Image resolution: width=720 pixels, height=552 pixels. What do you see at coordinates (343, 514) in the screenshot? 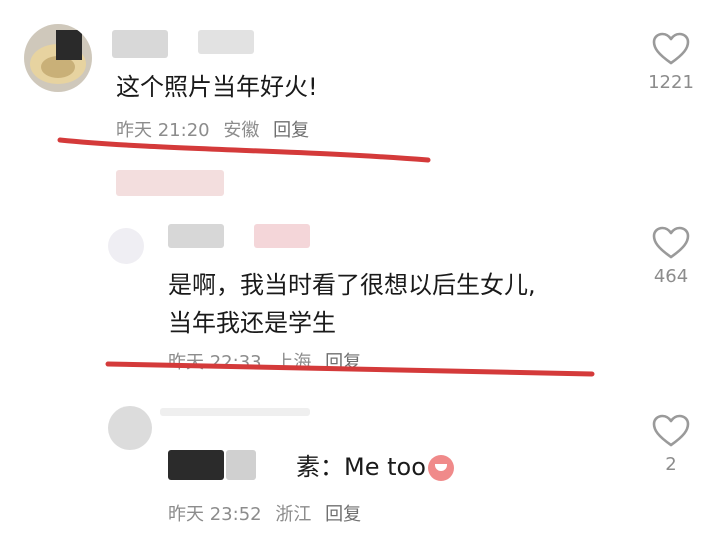
I see `reply-button: 回复` at bounding box center [343, 514].